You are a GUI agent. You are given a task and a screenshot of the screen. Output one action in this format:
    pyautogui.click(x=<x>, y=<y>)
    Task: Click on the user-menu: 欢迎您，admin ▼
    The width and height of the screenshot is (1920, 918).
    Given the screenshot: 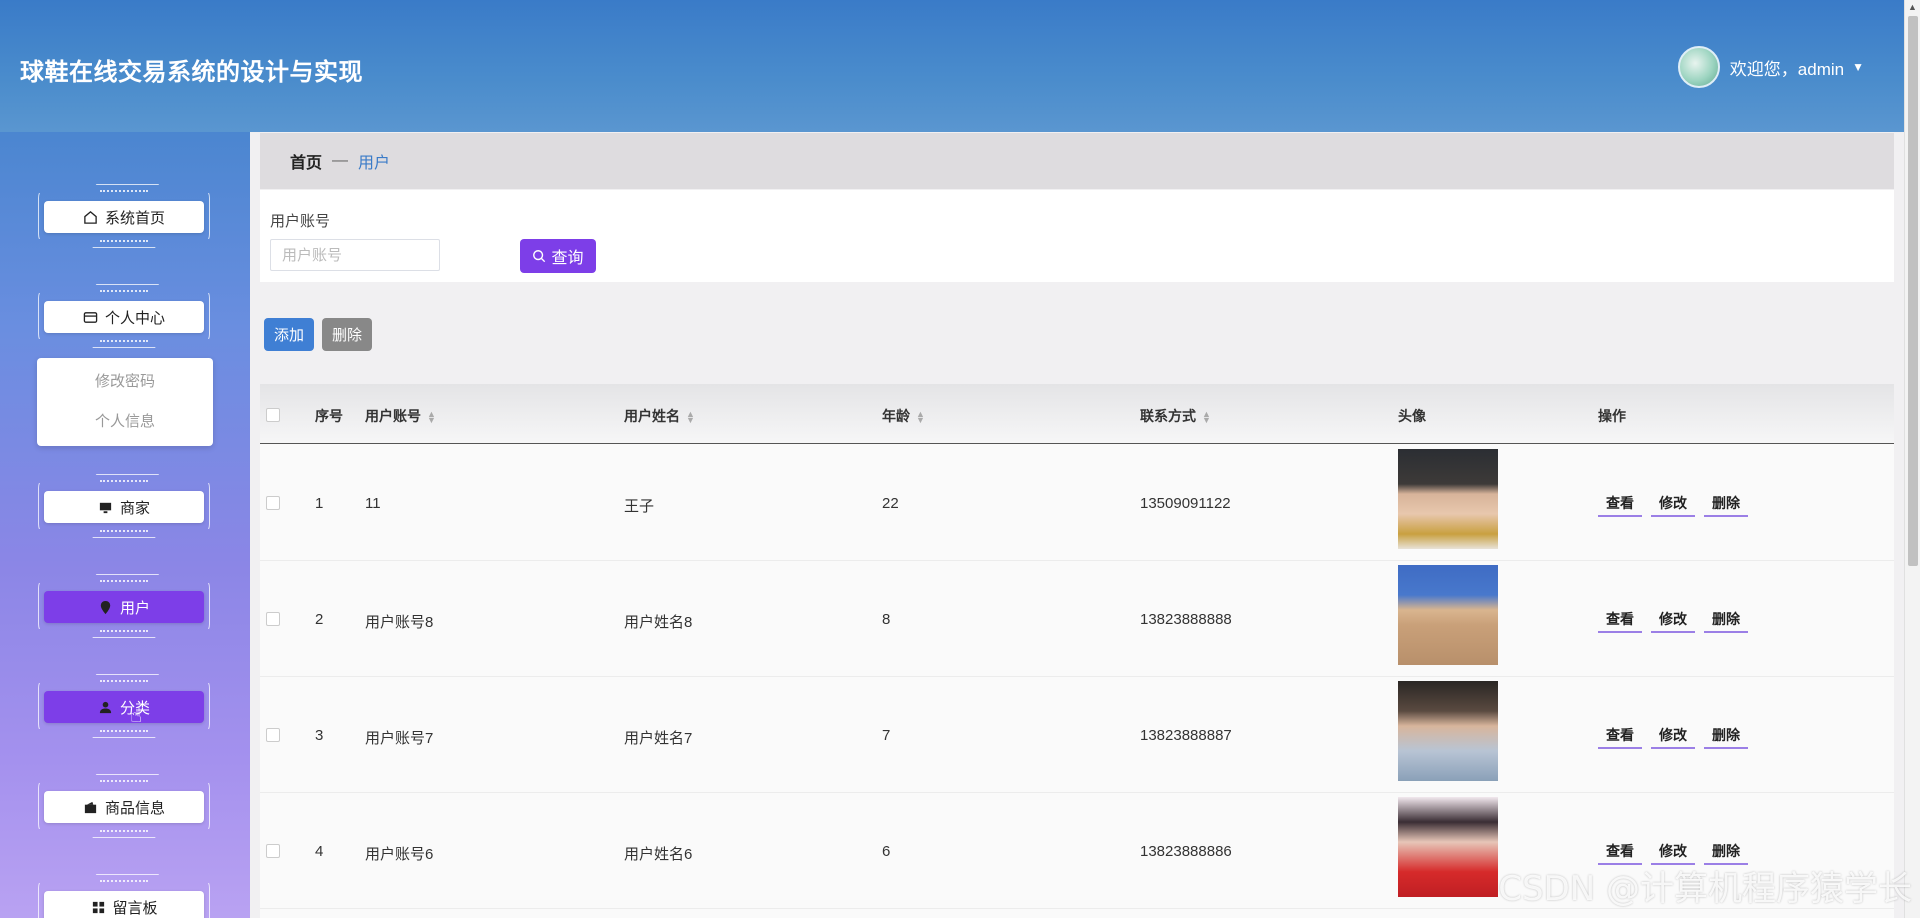 What is the action you would take?
    pyautogui.click(x=1770, y=67)
    